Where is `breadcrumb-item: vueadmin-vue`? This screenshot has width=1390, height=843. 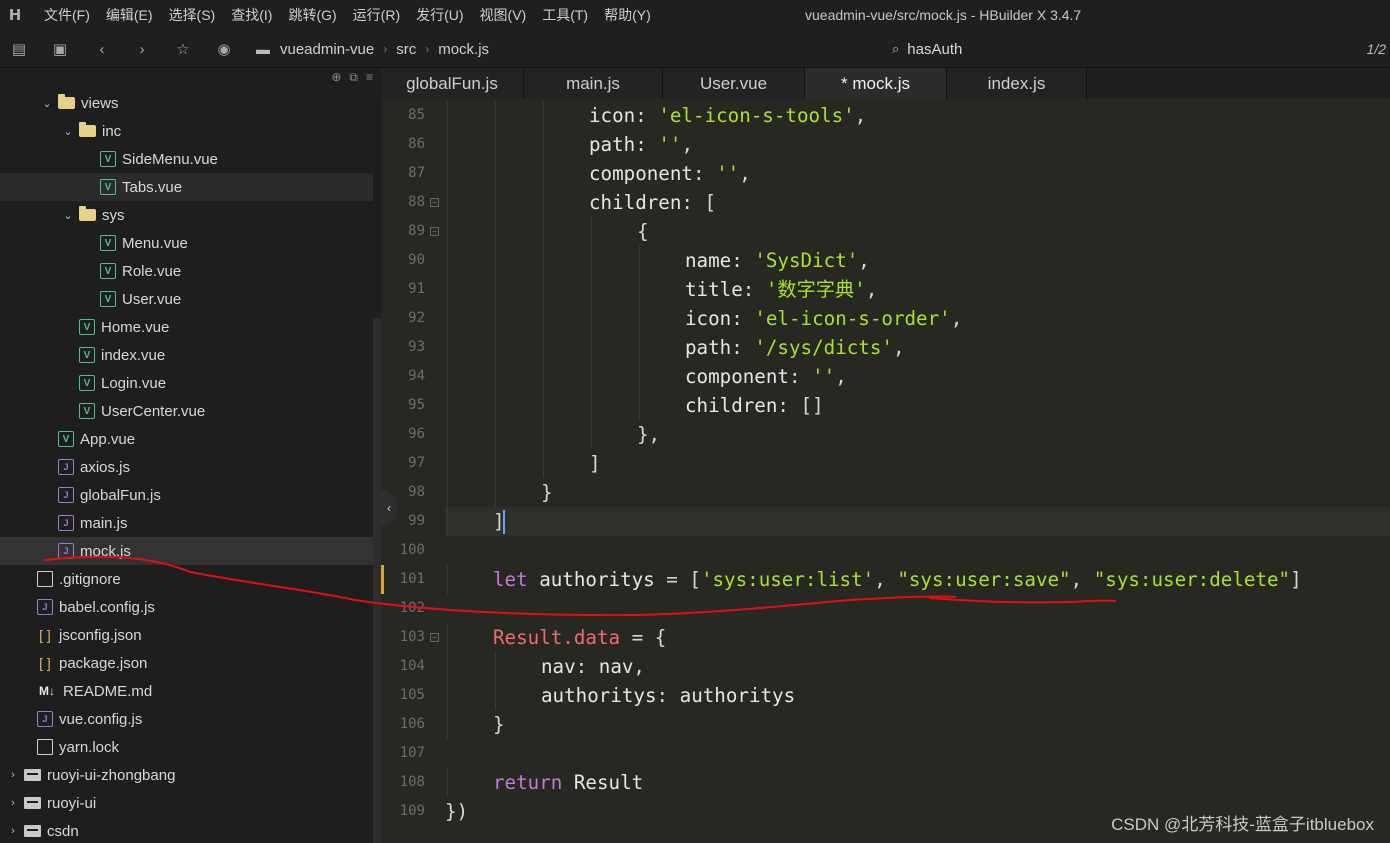
breadcrumb-item: vueadmin-vue is located at coordinates (327, 49).